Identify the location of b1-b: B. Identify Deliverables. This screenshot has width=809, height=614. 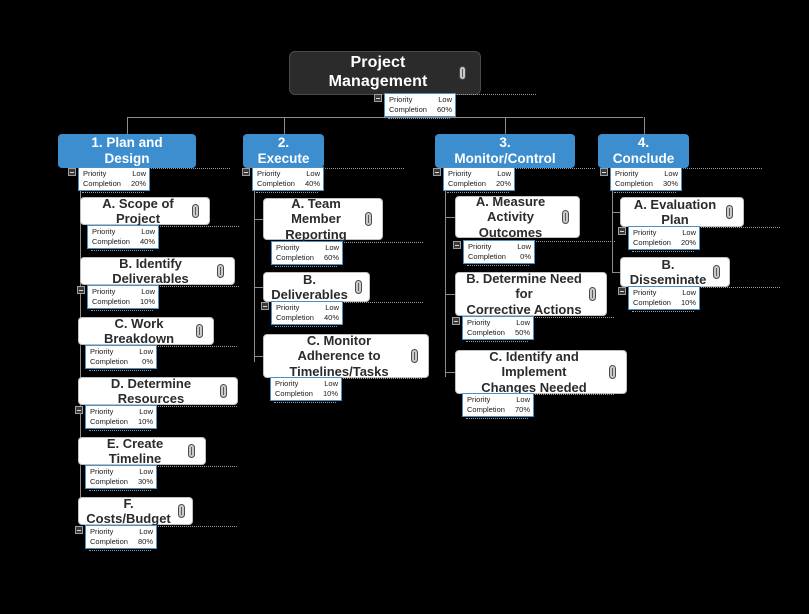
(157, 271).